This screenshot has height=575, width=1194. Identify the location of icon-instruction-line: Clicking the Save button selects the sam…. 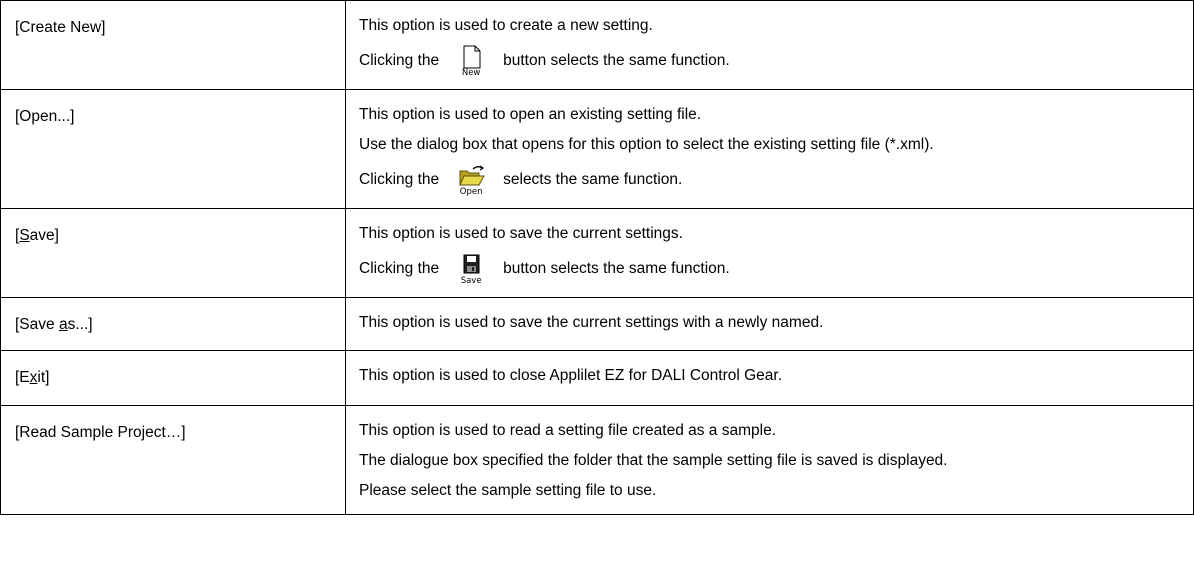
(776, 269).